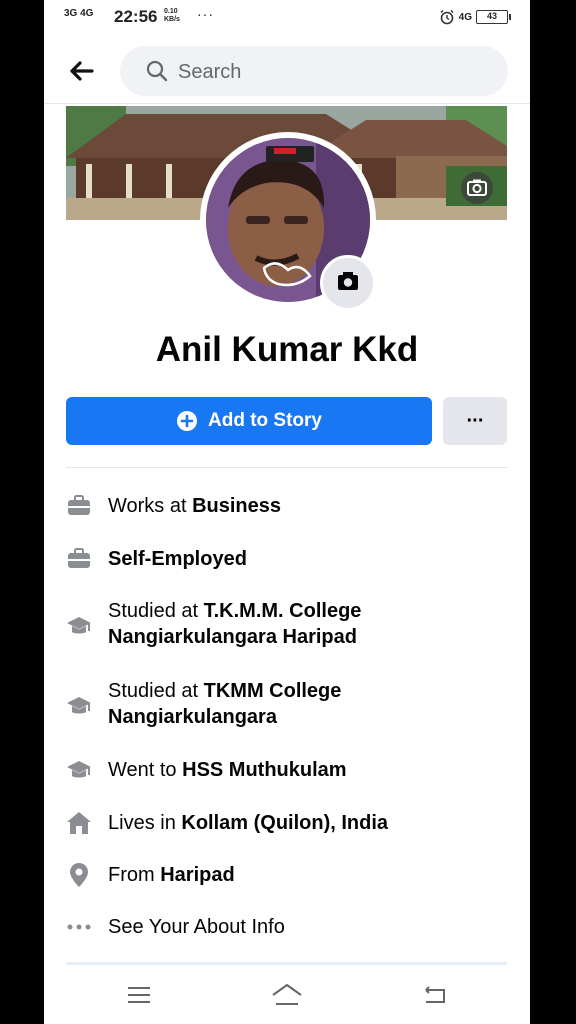 The width and height of the screenshot is (576, 1024). I want to click on back-nav-button, so click(435, 995).